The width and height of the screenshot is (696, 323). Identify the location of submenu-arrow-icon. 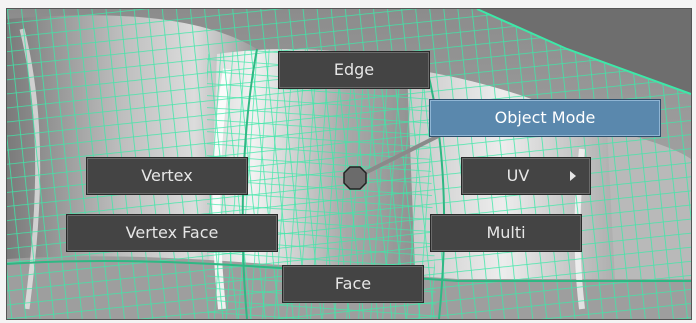
(573, 176).